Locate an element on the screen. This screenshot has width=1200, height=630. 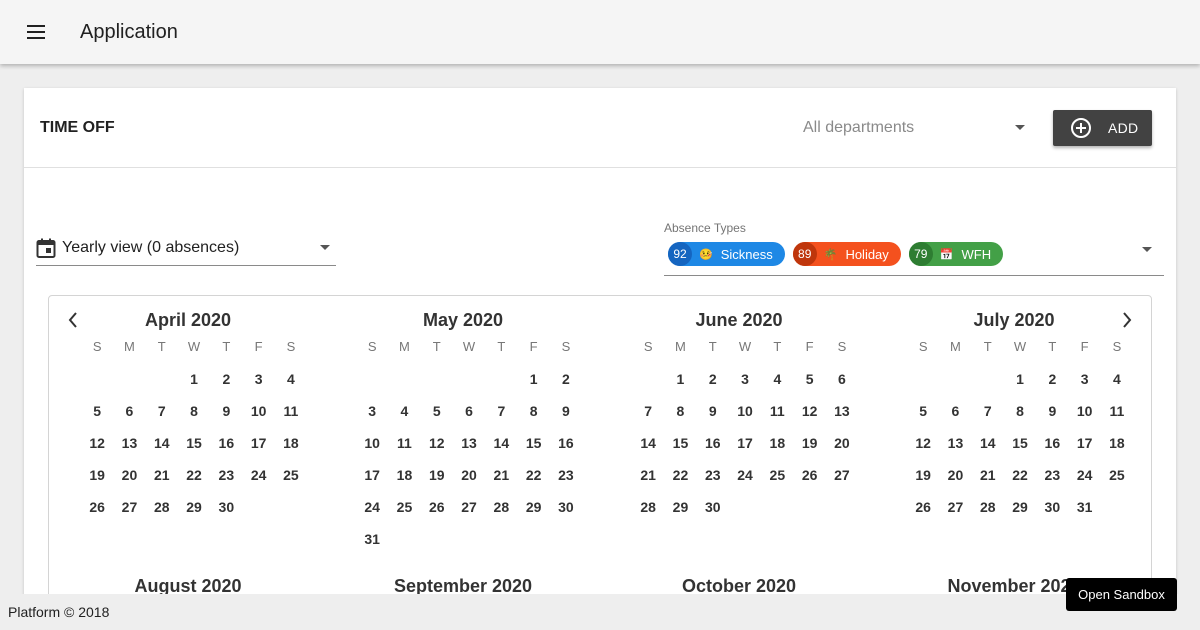
open-sandbox-button: Open Sandbox is located at coordinates (1121, 594).